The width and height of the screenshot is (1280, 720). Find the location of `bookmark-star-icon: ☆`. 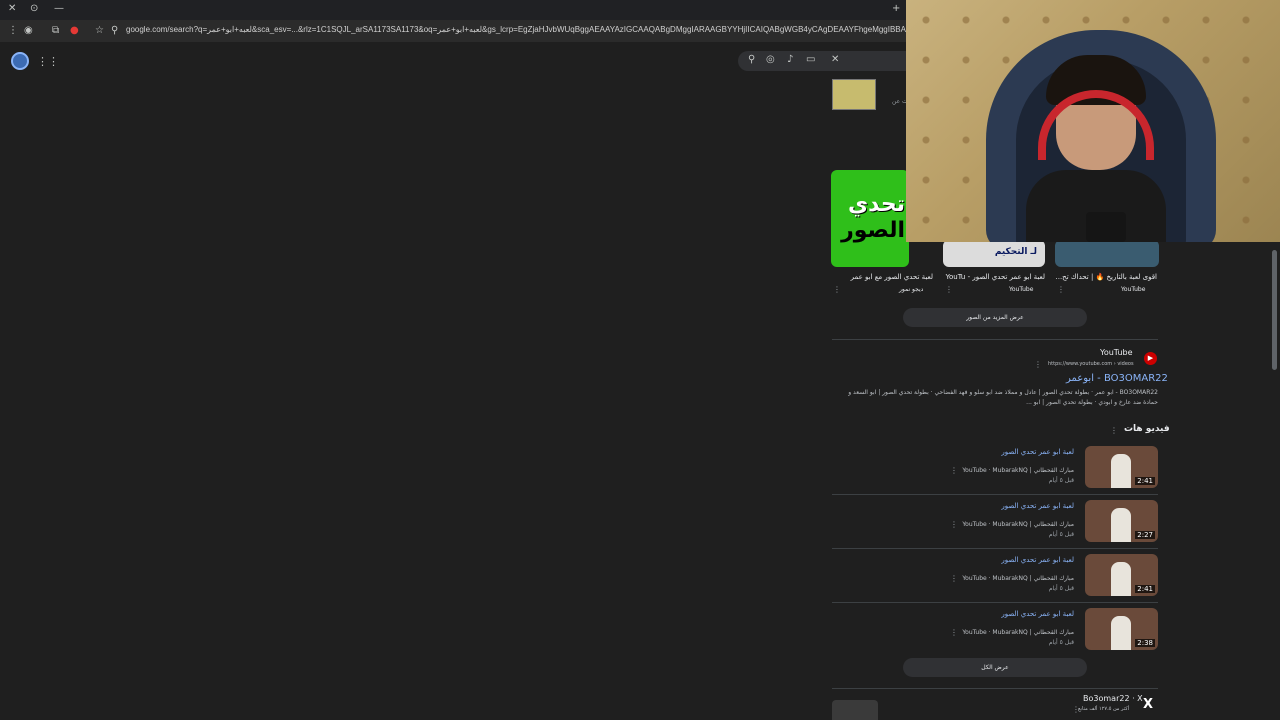

bookmark-star-icon: ☆ is located at coordinates (99, 30).